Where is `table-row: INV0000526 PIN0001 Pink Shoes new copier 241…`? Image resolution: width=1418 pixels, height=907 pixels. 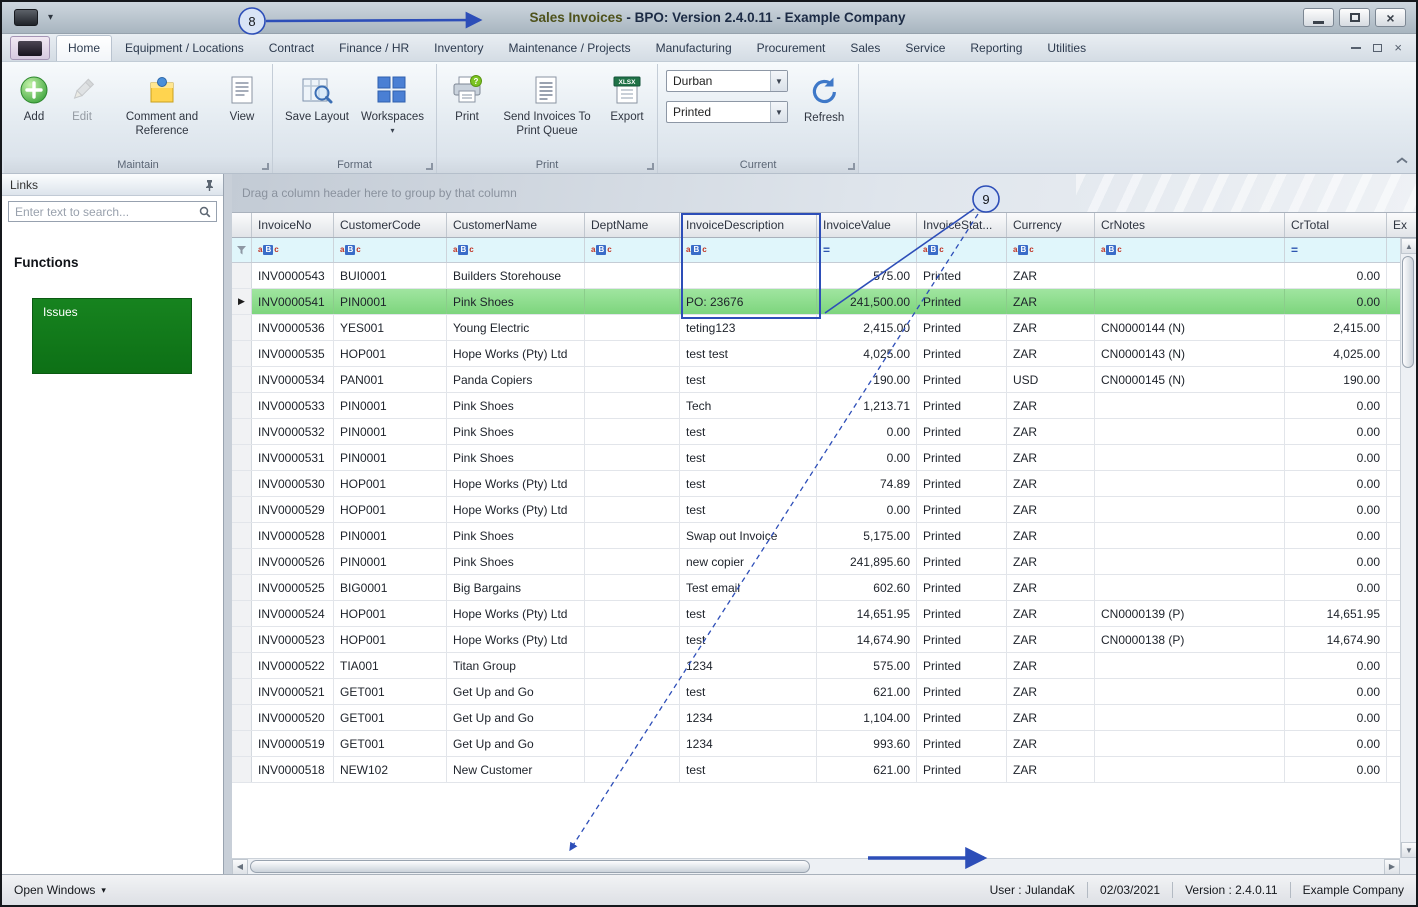
table-row: INV0000526 PIN0001 Pink Shoes new copier 241… is located at coordinates (824, 562).